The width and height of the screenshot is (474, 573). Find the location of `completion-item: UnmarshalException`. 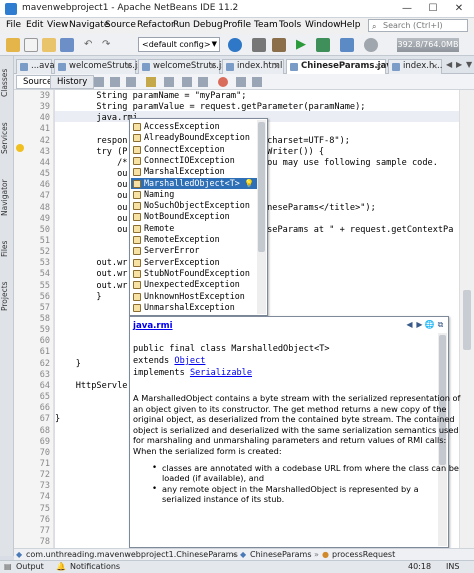

completion-item: UnmarshalException is located at coordinates (194, 307).